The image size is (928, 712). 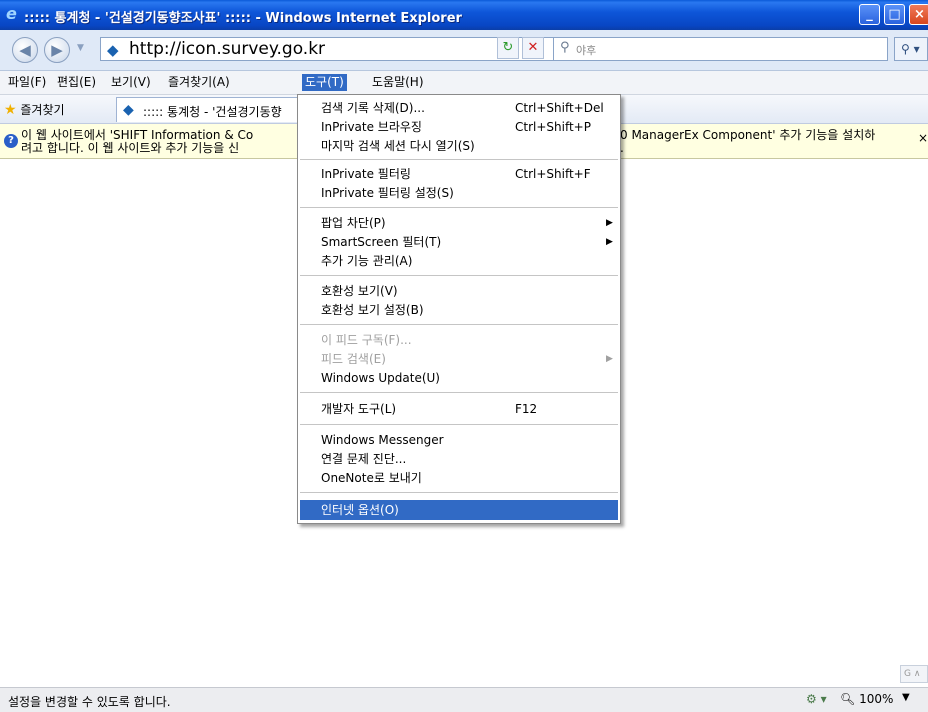 I want to click on search-placeholder: 야후, so click(x=586, y=50).